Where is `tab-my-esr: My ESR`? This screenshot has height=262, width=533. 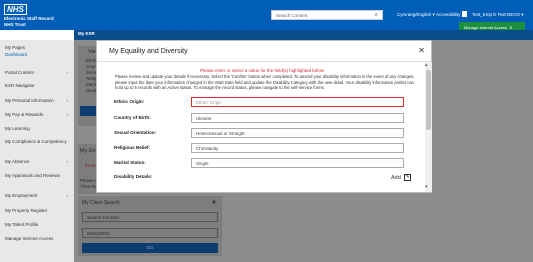
tab-my-esr: My ESR is located at coordinates (86, 33).